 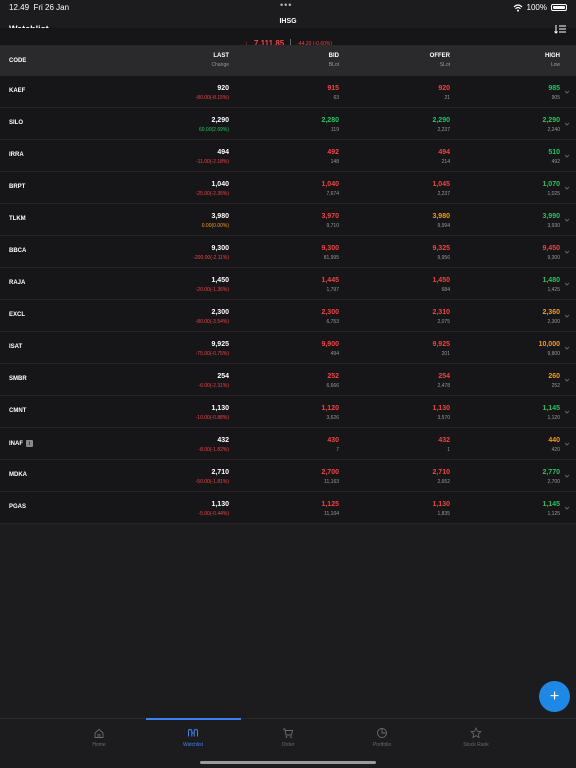 I want to click on offer-cell: 432 1, so click(x=444, y=445).